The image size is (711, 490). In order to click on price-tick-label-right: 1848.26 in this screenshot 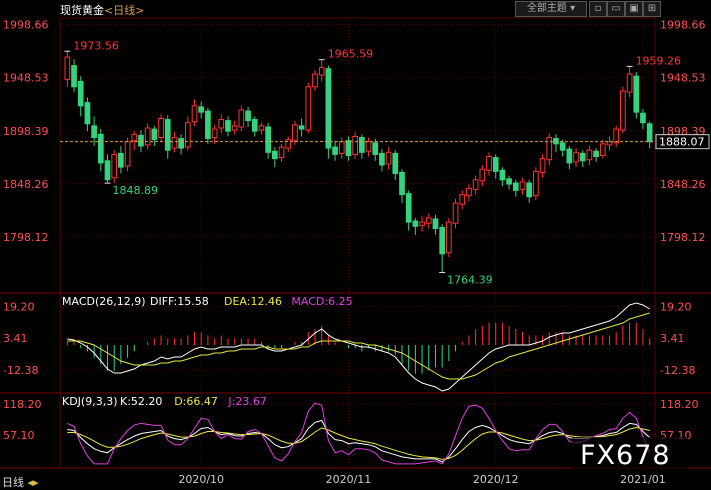, I will do `click(683, 184)`.